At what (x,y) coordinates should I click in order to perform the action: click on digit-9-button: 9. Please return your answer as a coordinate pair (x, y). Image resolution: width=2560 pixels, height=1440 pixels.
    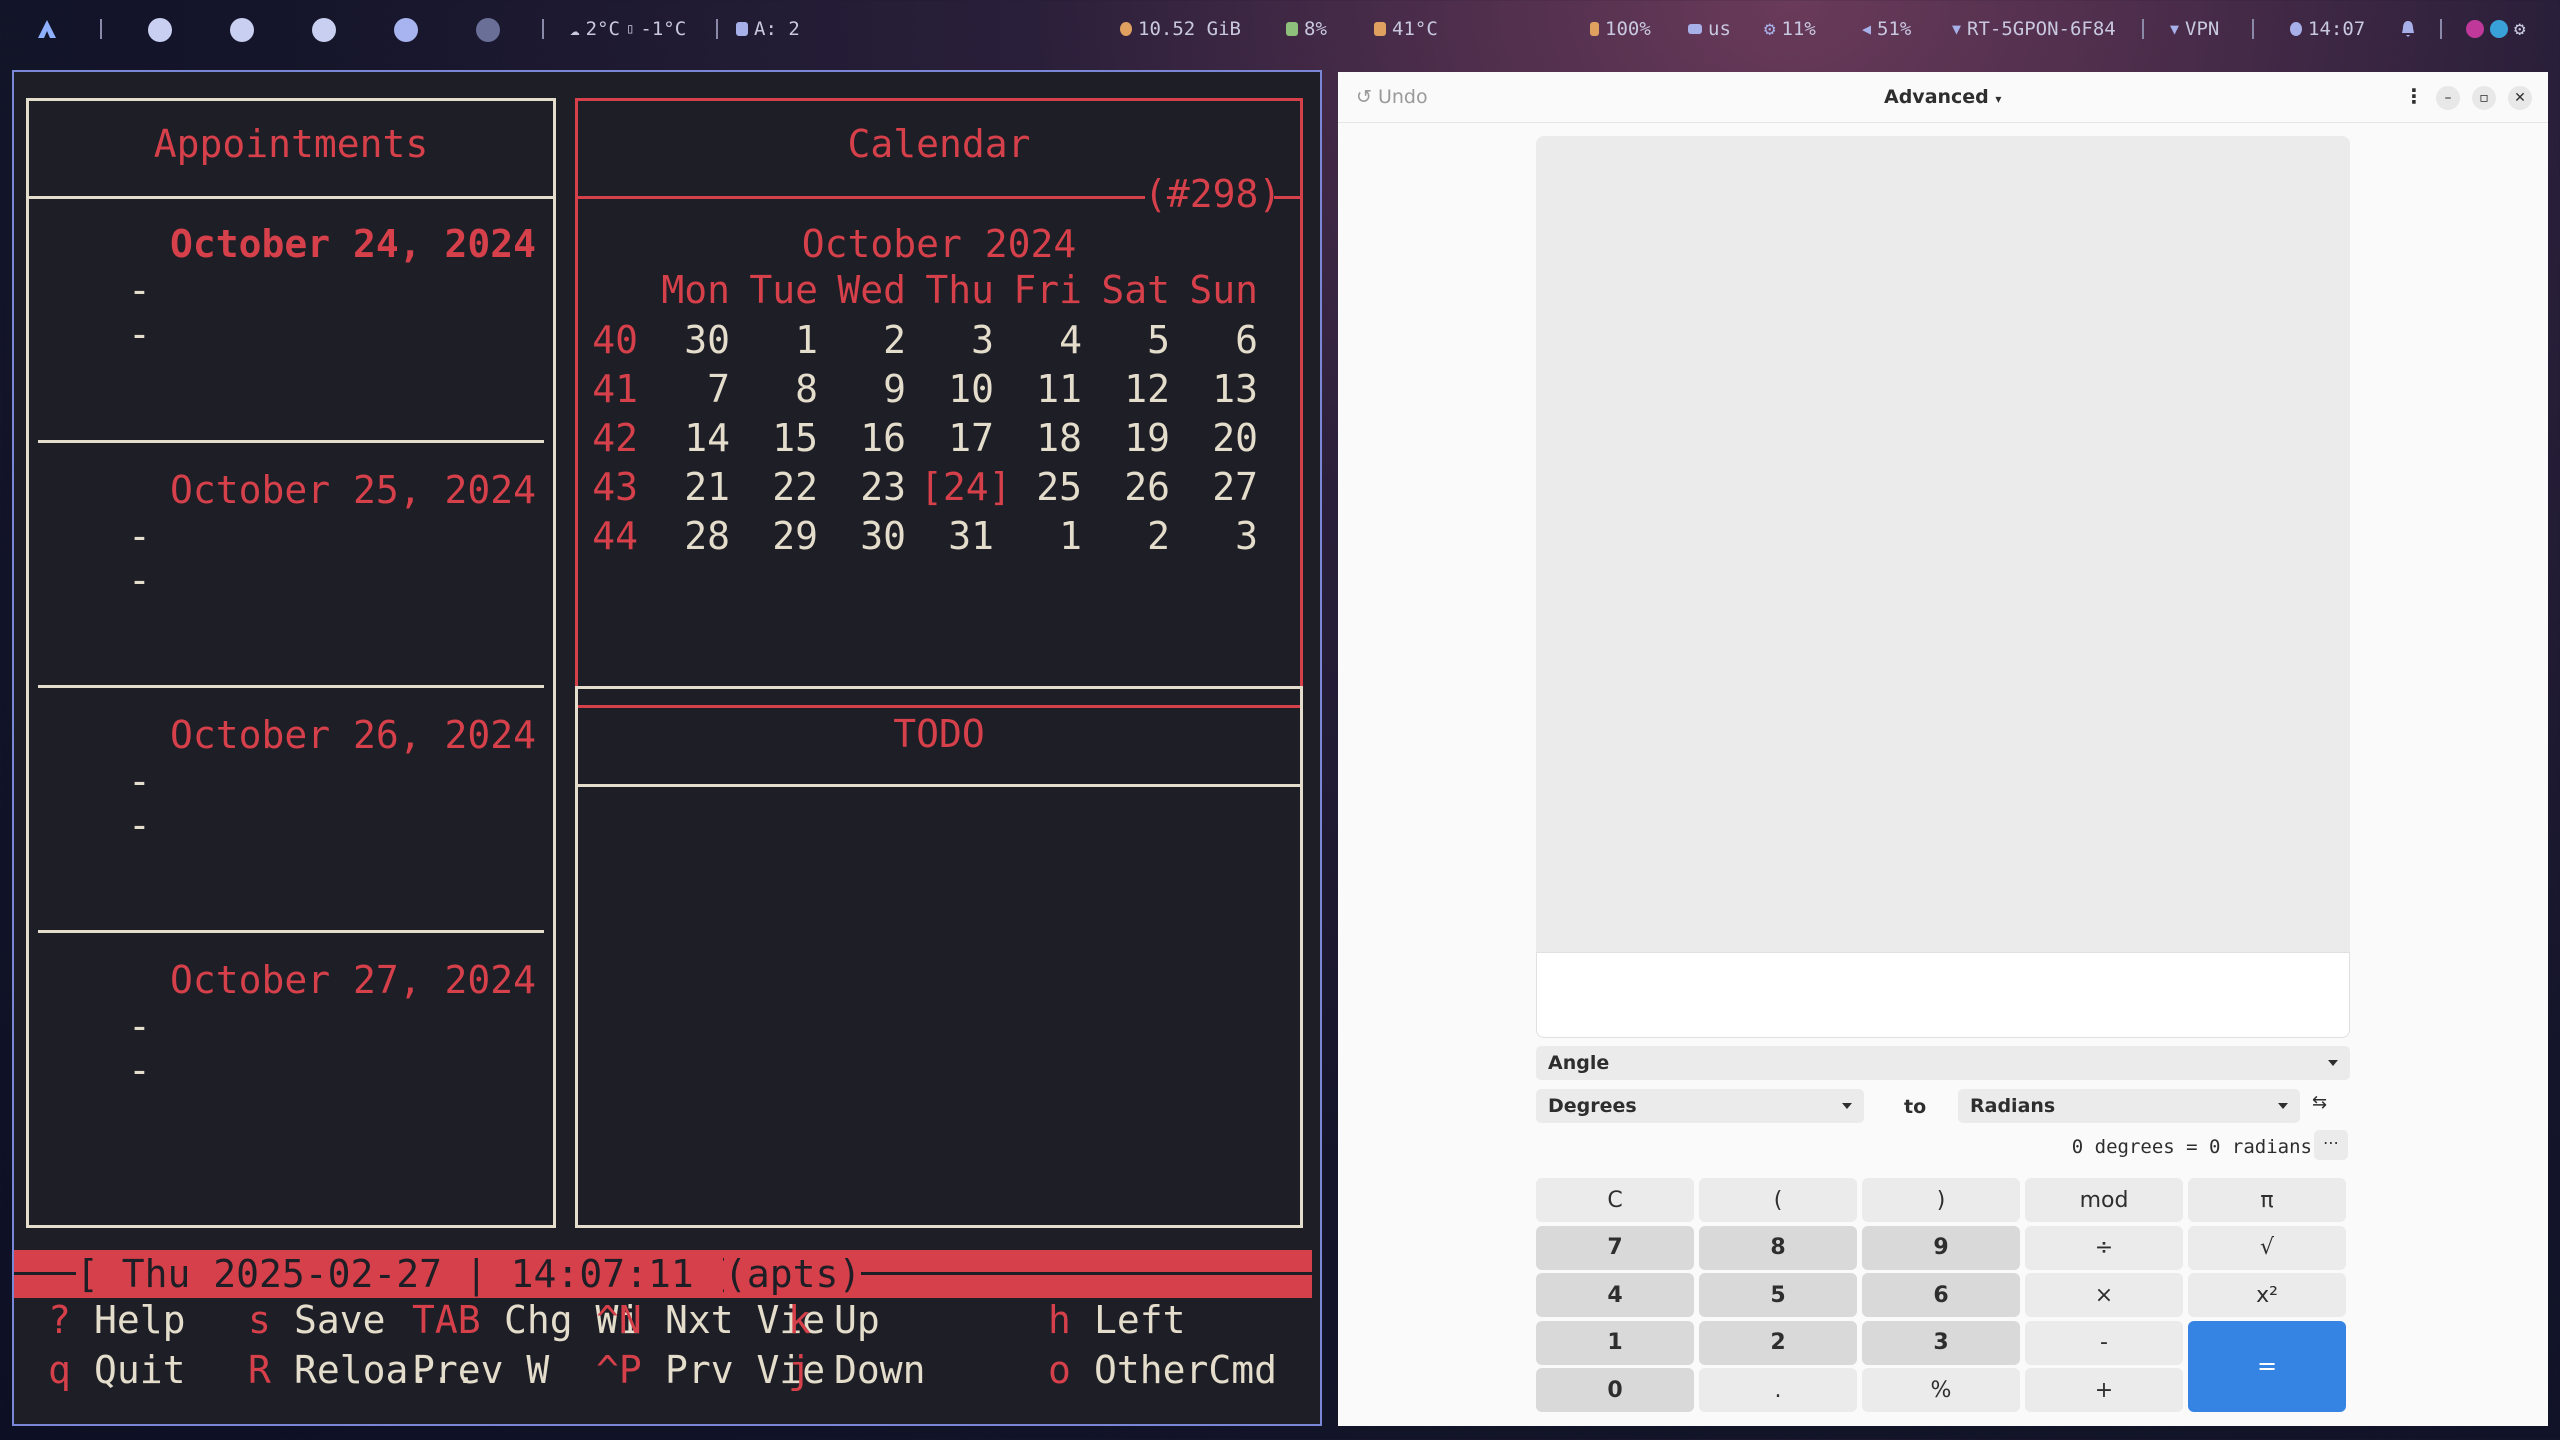
    Looking at the image, I should click on (1941, 1247).